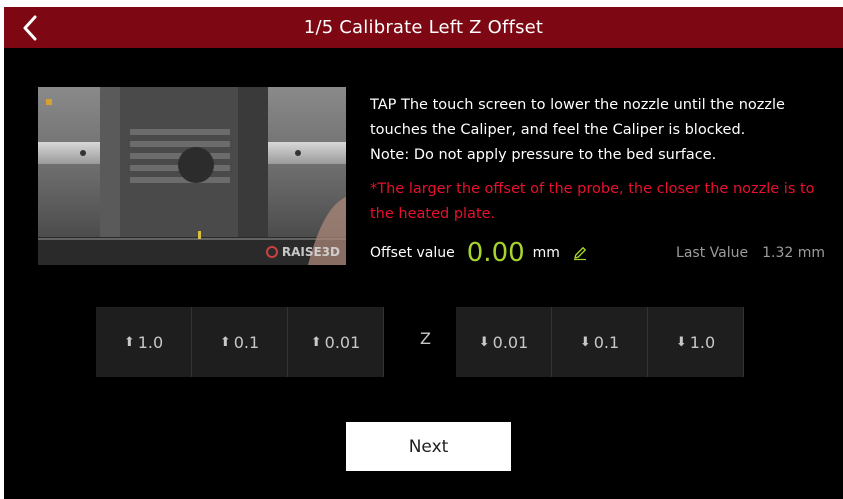 Image resolution: width=843 pixels, height=499 pixels. Describe the element at coordinates (246, 342) in the screenshot. I see `step-up-label: 0.1` at that location.